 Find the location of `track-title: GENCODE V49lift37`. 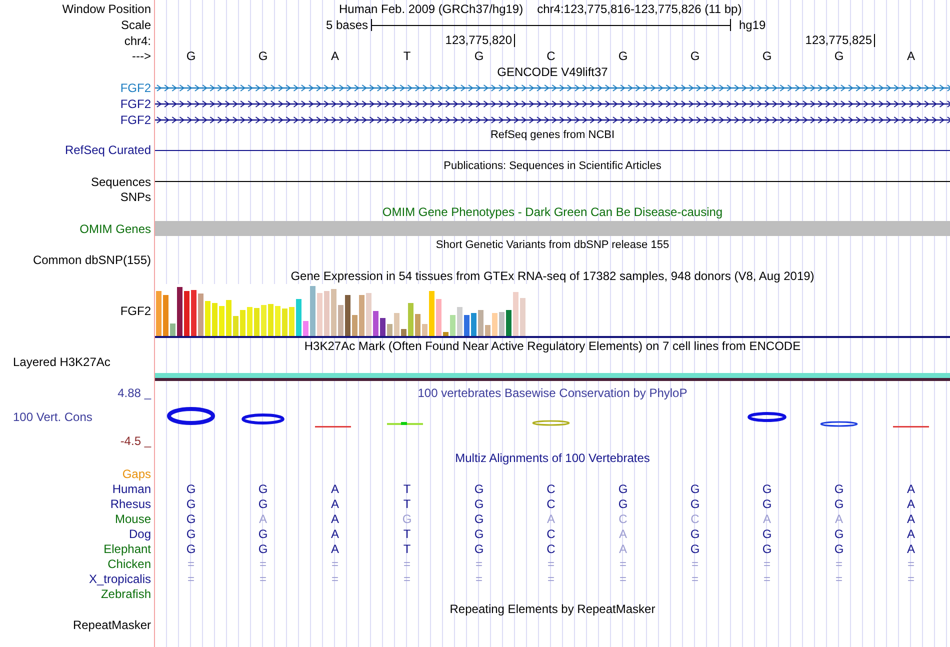

track-title: GENCODE V49lift37 is located at coordinates (552, 72).